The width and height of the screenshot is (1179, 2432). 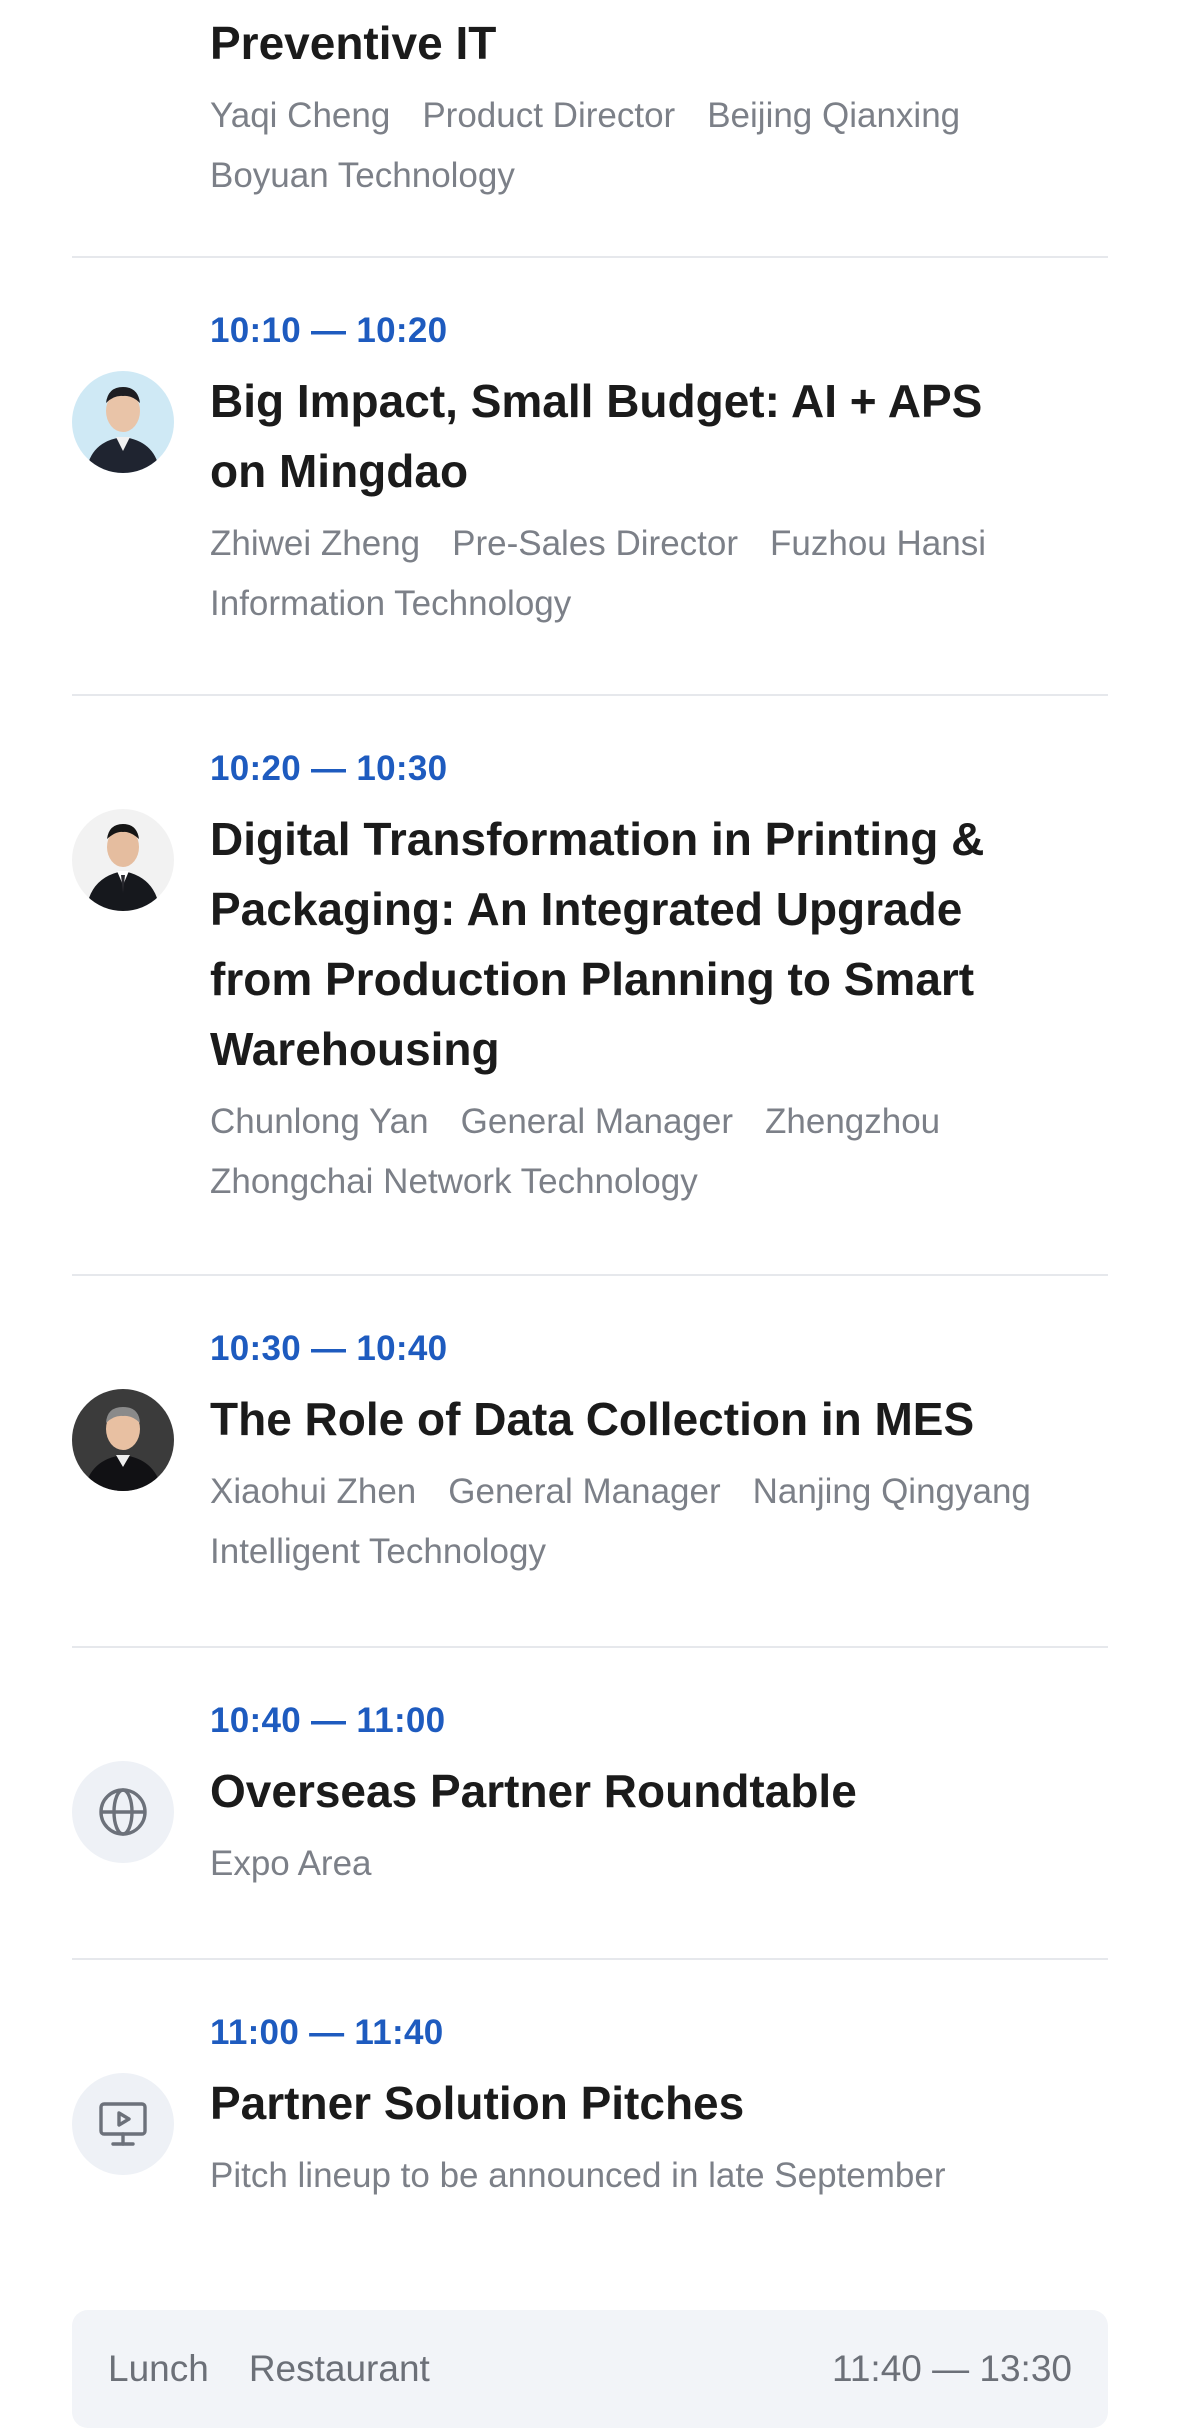 What do you see at coordinates (595, 543) in the screenshot?
I see `speaker-role: Pre-Sales Director` at bounding box center [595, 543].